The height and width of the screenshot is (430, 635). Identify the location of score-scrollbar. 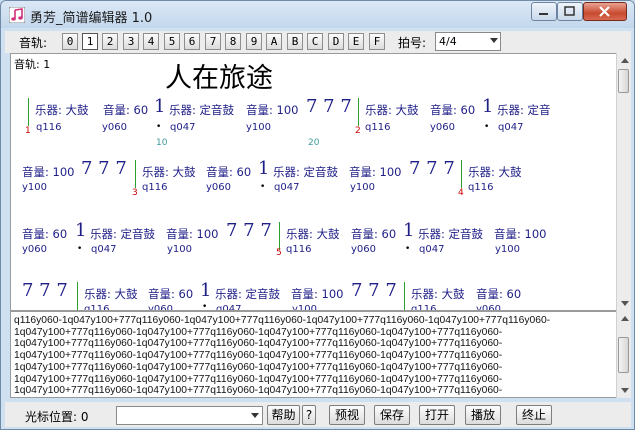
(623, 182).